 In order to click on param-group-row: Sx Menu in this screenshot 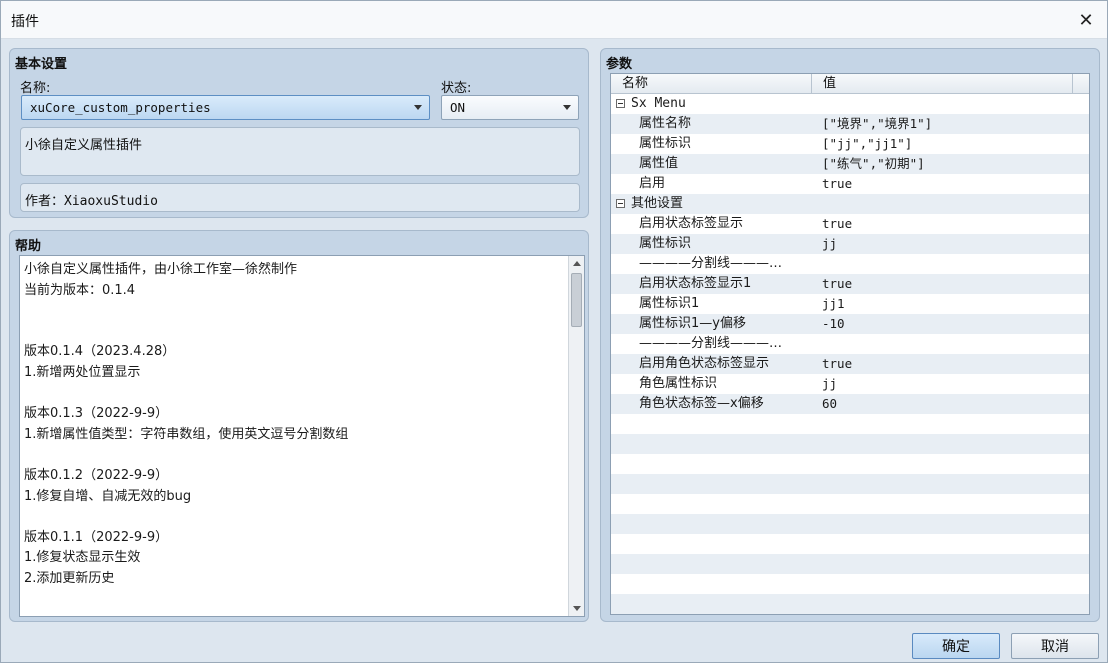, I will do `click(850, 104)`.